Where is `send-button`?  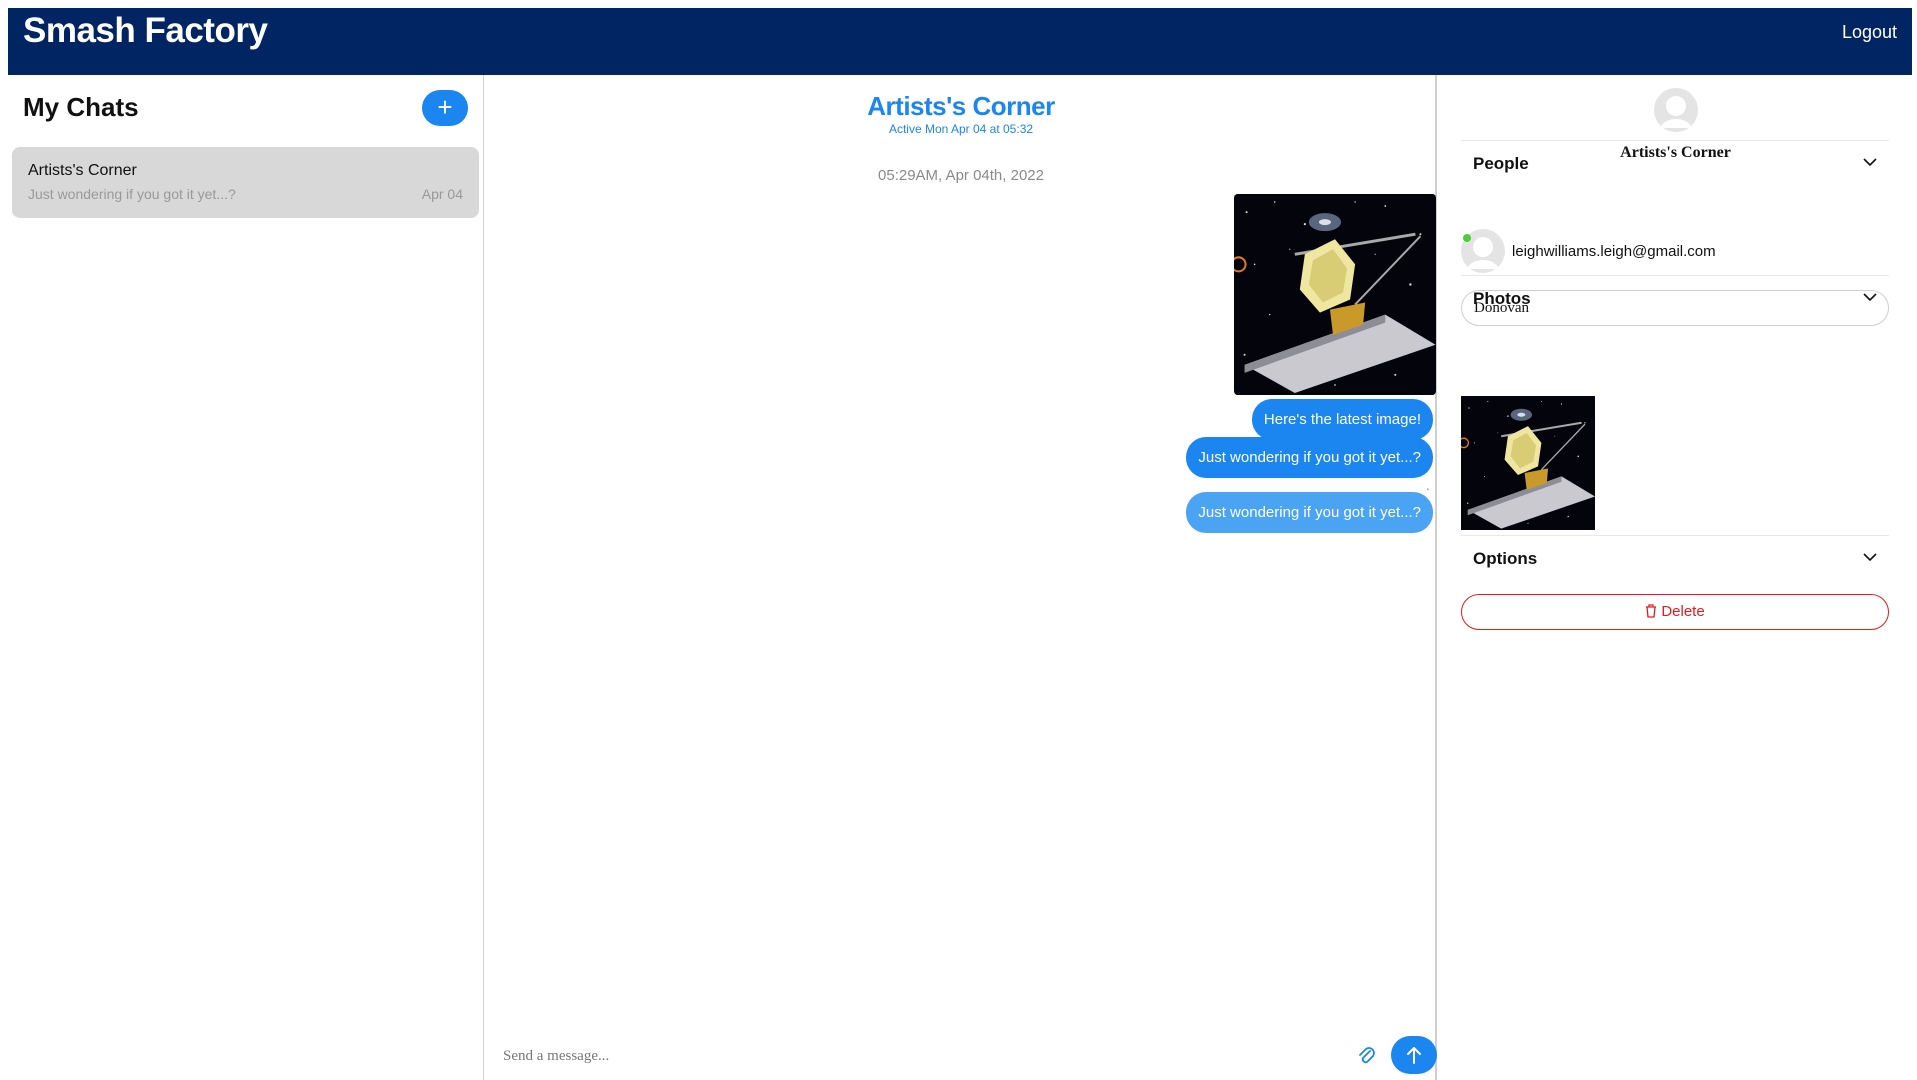
send-button is located at coordinates (1414, 1055).